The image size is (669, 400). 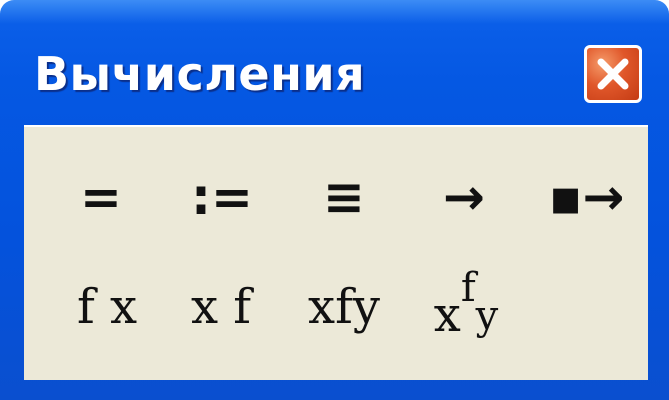 I want to click on treefix-operator-button: xfy, so click(x=466, y=304).